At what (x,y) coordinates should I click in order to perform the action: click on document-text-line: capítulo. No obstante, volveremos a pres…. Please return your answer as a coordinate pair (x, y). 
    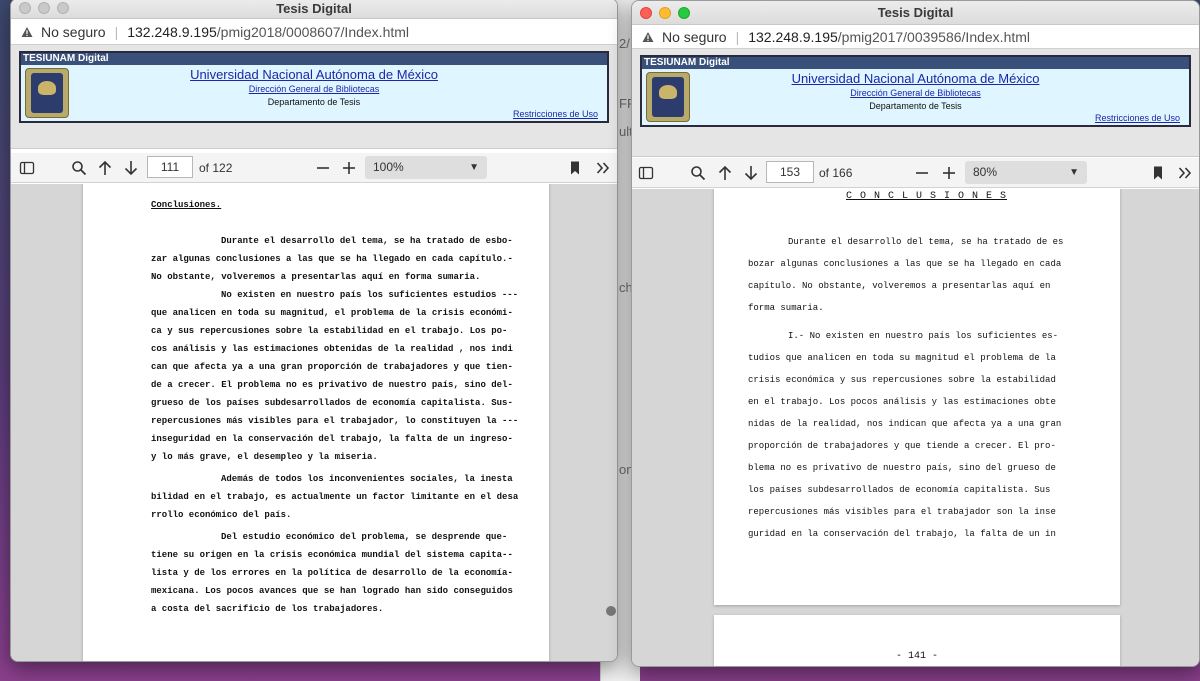
    Looking at the image, I should click on (899, 286).